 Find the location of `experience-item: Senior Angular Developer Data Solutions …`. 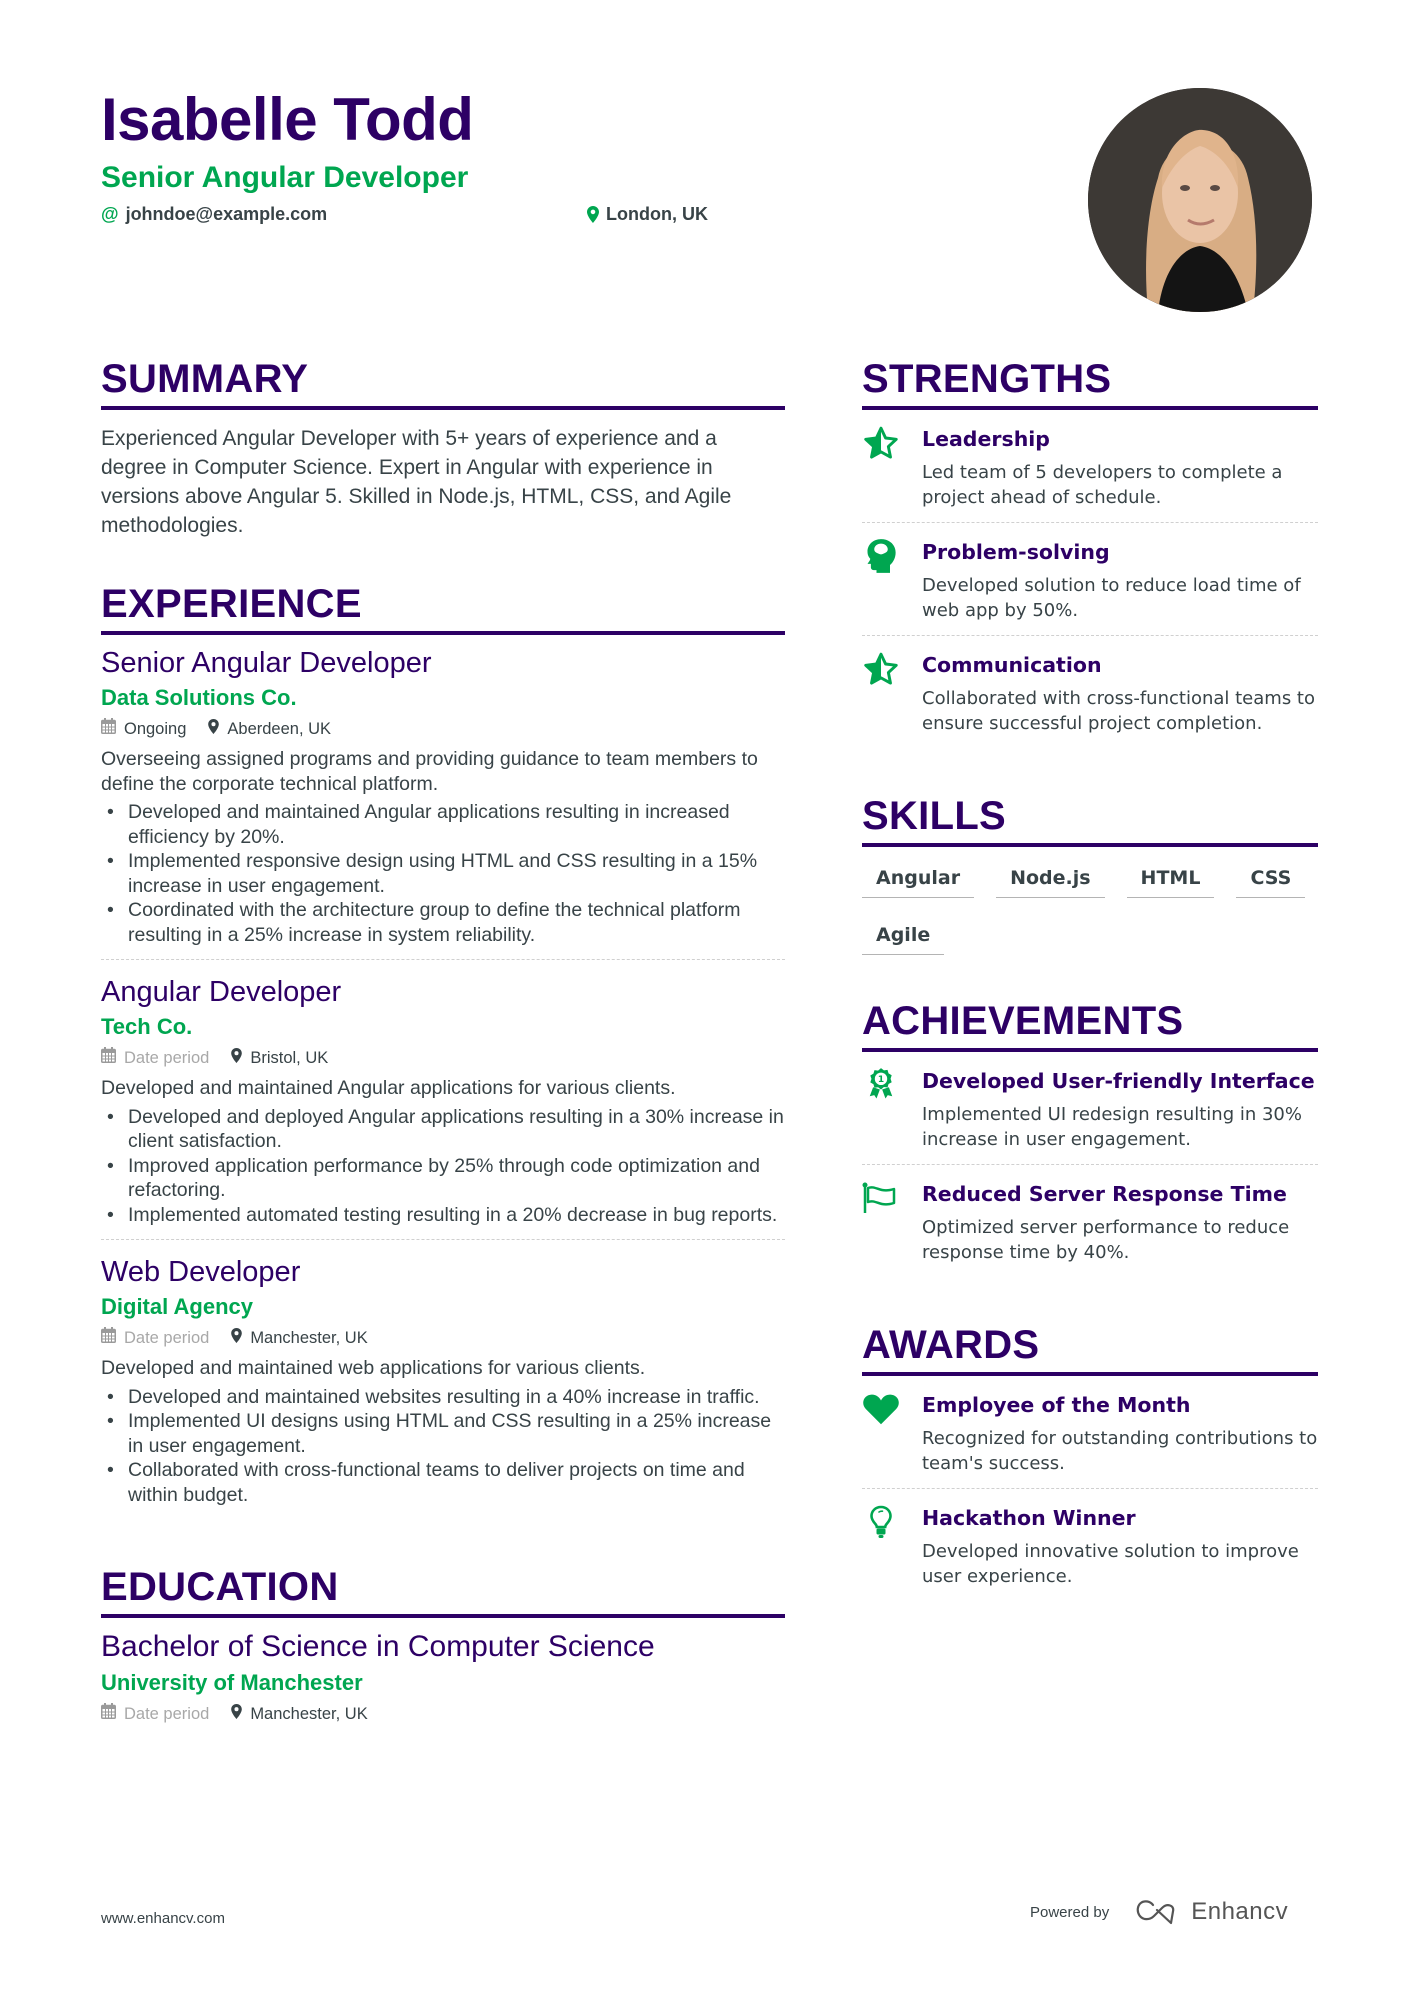

experience-item: Senior Angular Developer Data Solutions … is located at coordinates (443, 802).